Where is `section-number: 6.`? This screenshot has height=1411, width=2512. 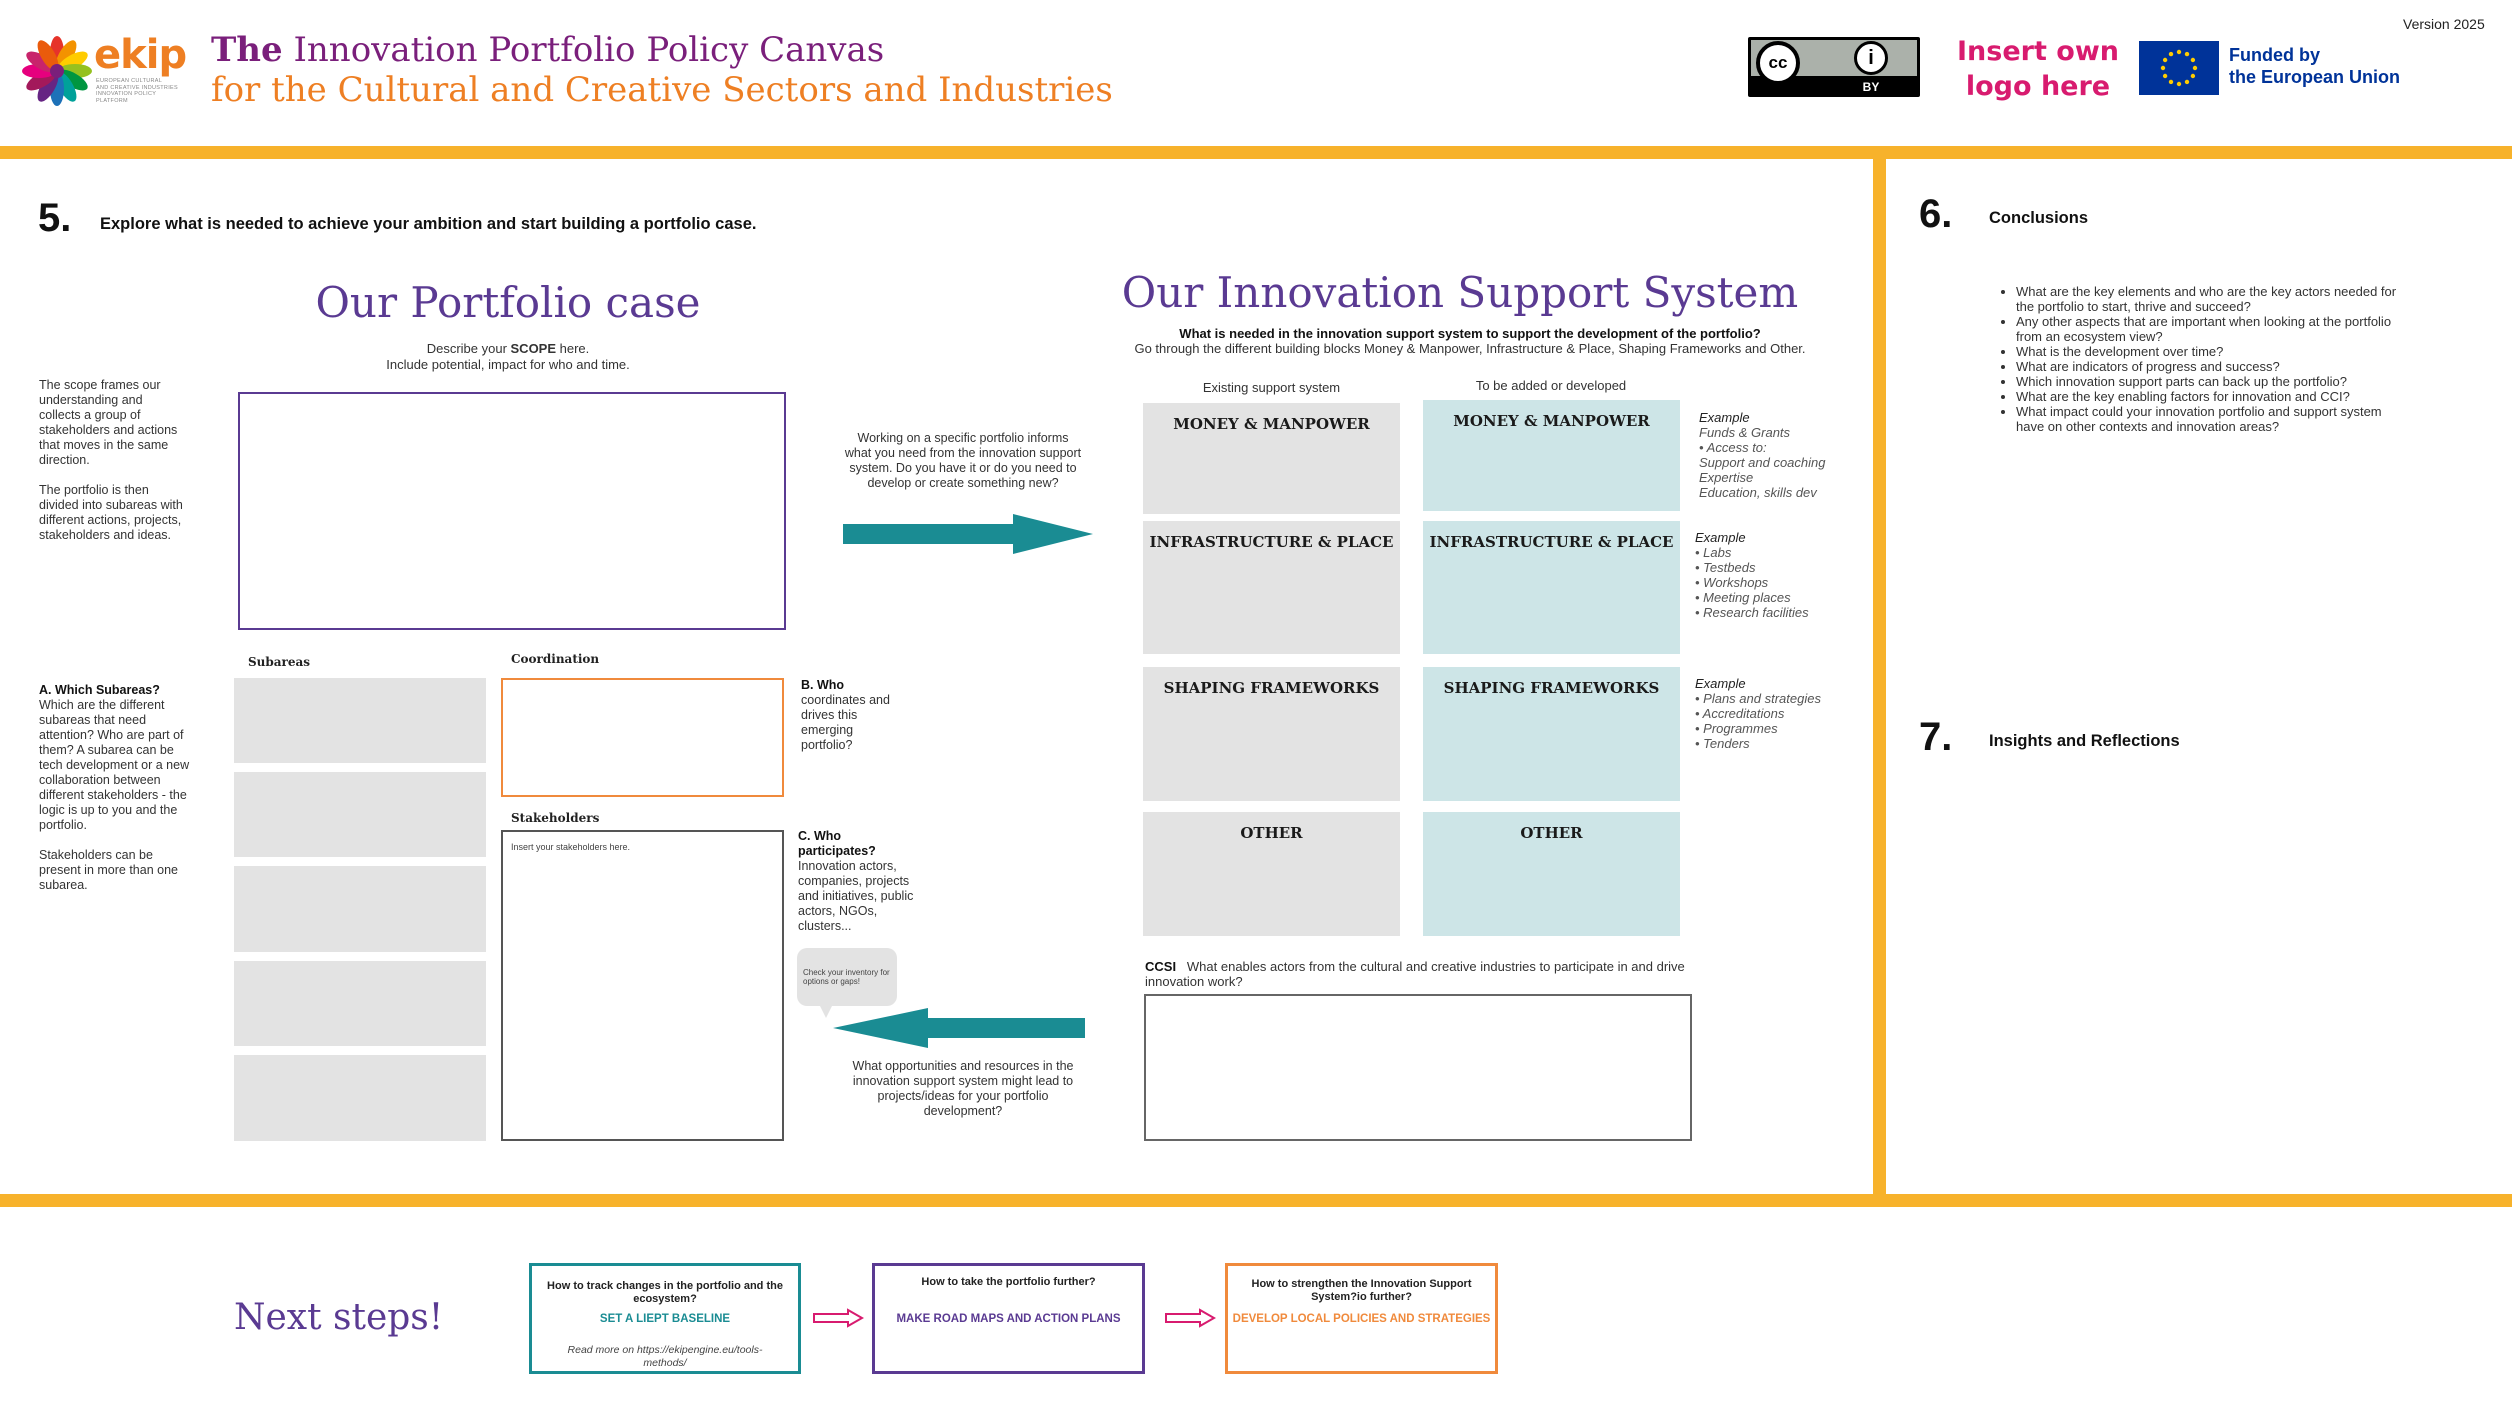
section-number: 6. is located at coordinates (1936, 214).